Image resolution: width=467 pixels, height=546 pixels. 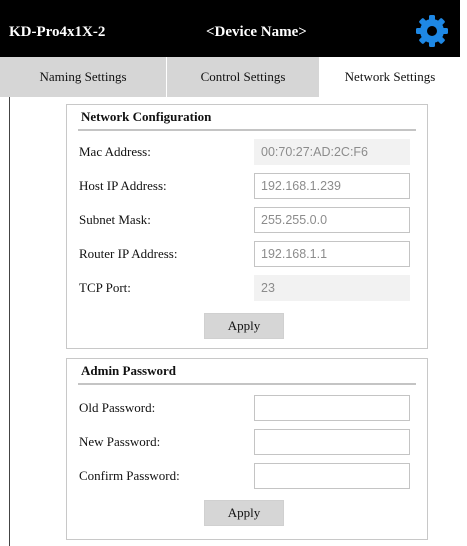 What do you see at coordinates (390, 77) in the screenshot?
I see `tab-network-settings: Network Settings` at bounding box center [390, 77].